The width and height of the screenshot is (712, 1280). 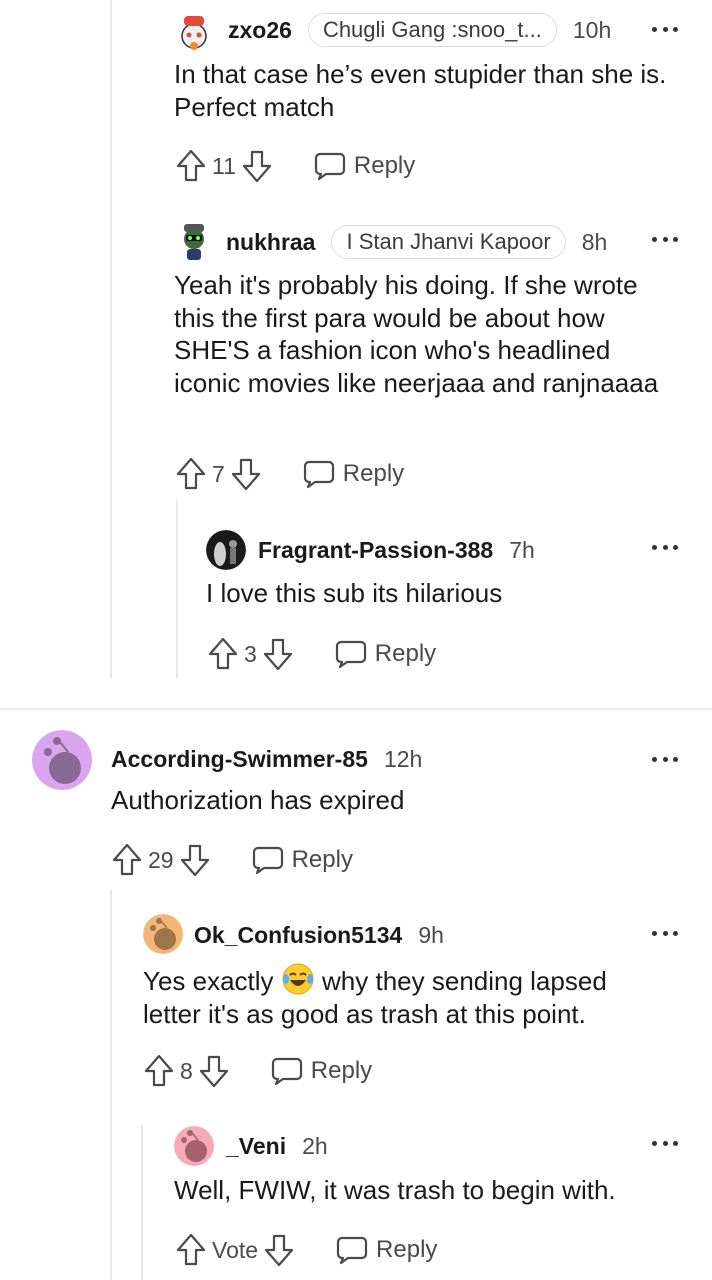 I want to click on comment-body: Authorization has expired, so click(x=258, y=800).